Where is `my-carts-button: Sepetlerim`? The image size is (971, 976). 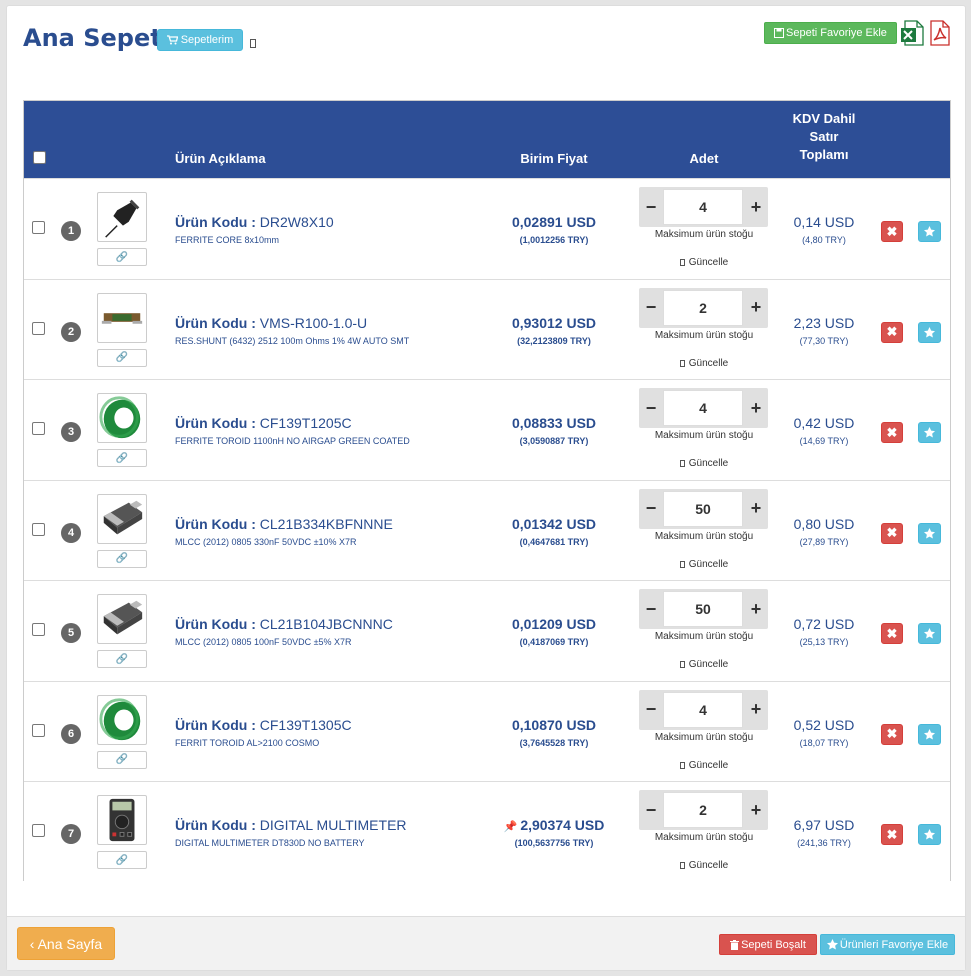 my-carts-button: Sepetlerim is located at coordinates (200, 40).